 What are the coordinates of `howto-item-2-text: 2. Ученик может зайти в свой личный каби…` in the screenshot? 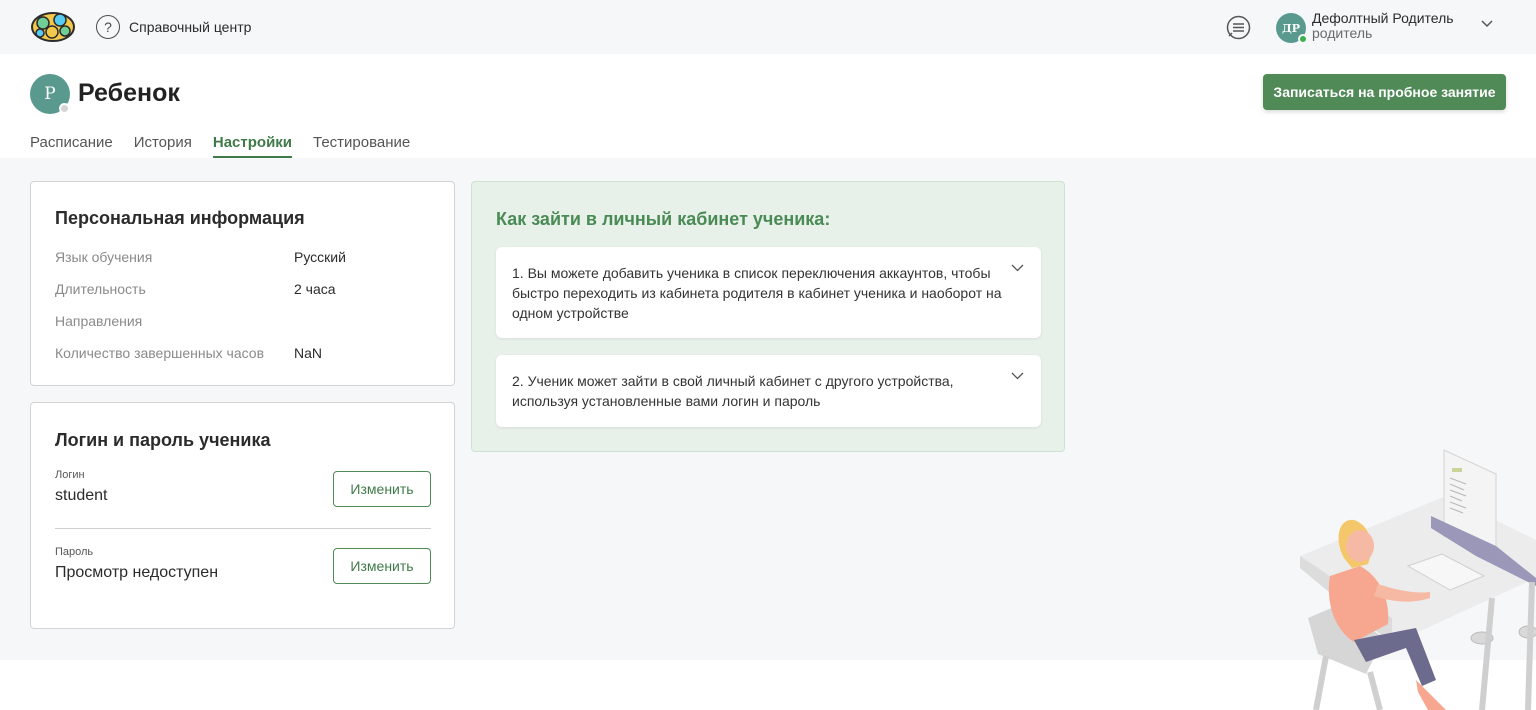 It's located at (733, 391).